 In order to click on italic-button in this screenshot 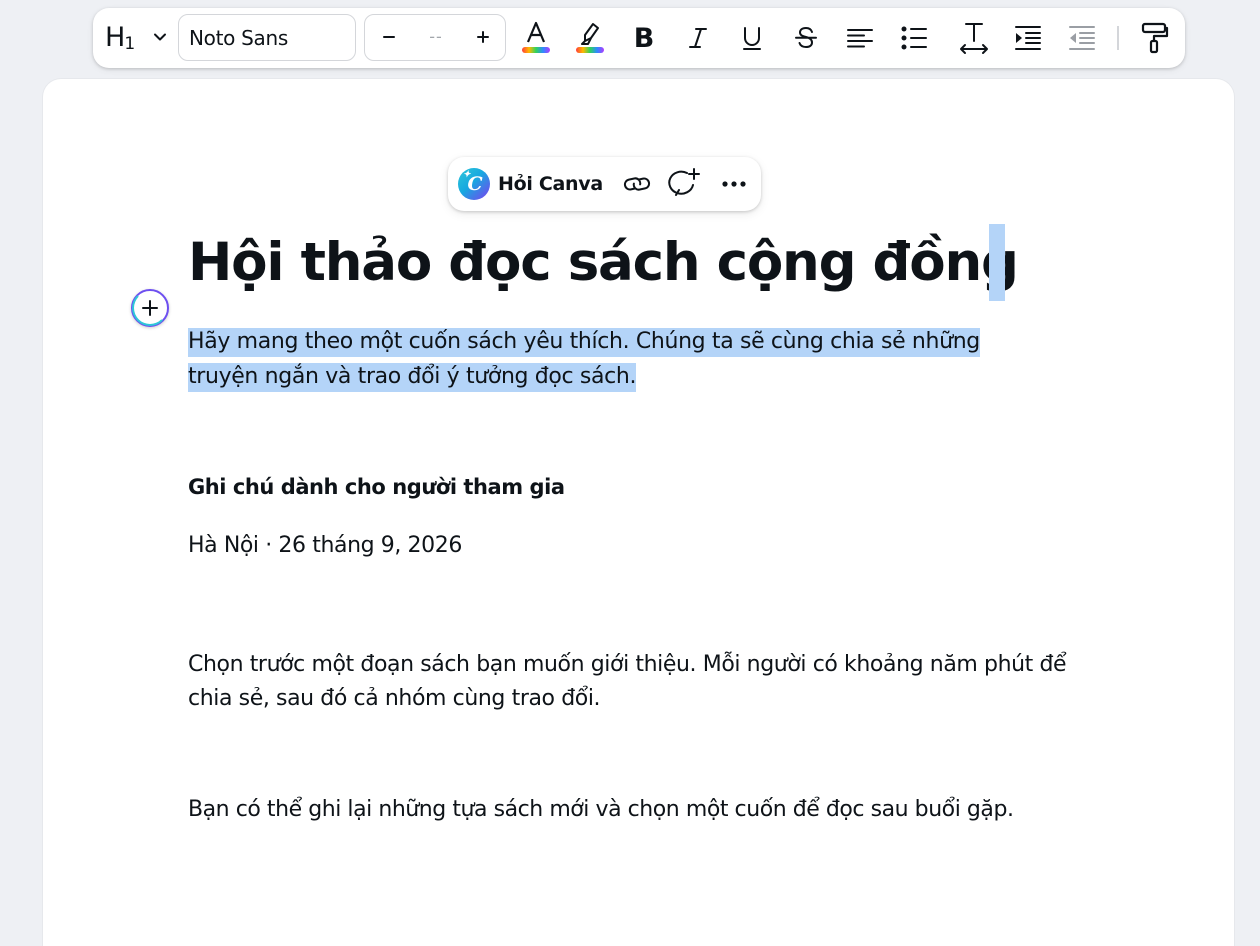, I will do `click(698, 38)`.